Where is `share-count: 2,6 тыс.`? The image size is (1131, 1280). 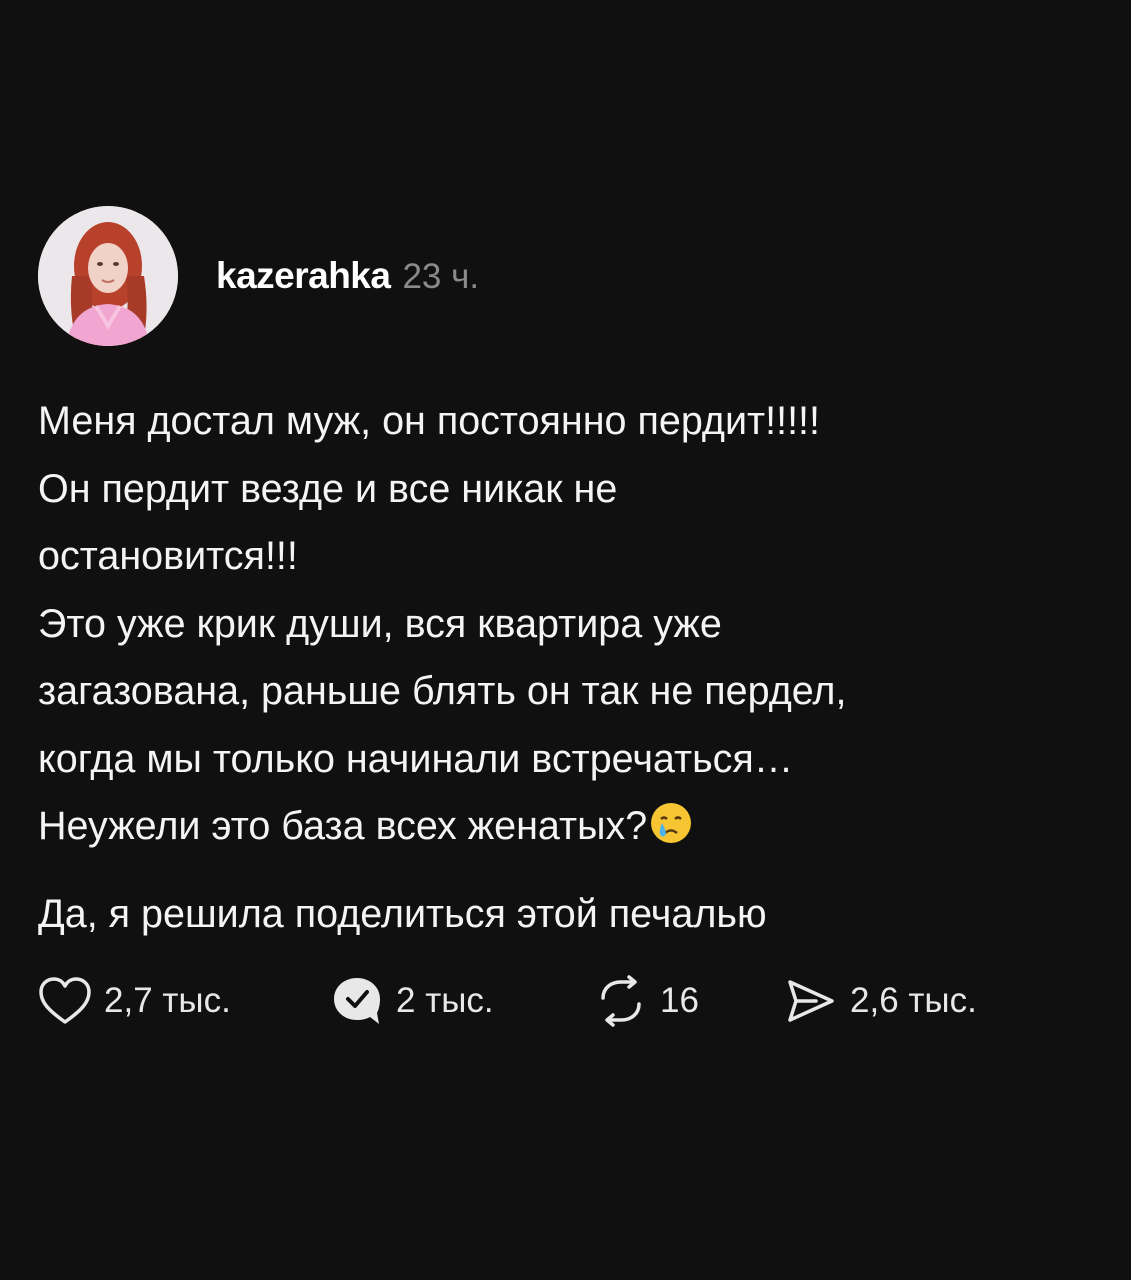
share-count: 2,6 тыс. is located at coordinates (913, 1000).